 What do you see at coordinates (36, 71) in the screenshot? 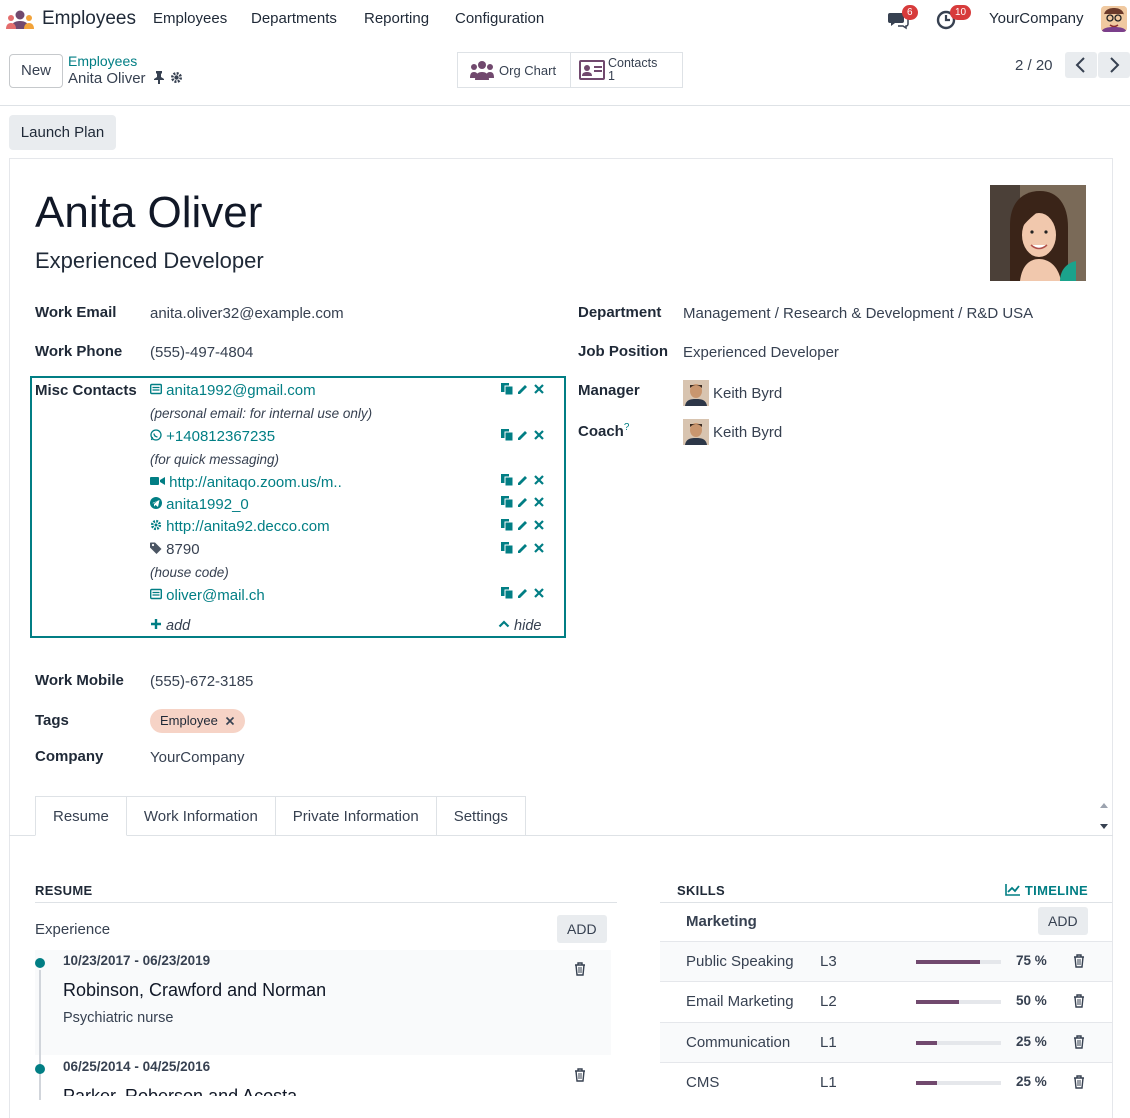
I see `new-button: New` at bounding box center [36, 71].